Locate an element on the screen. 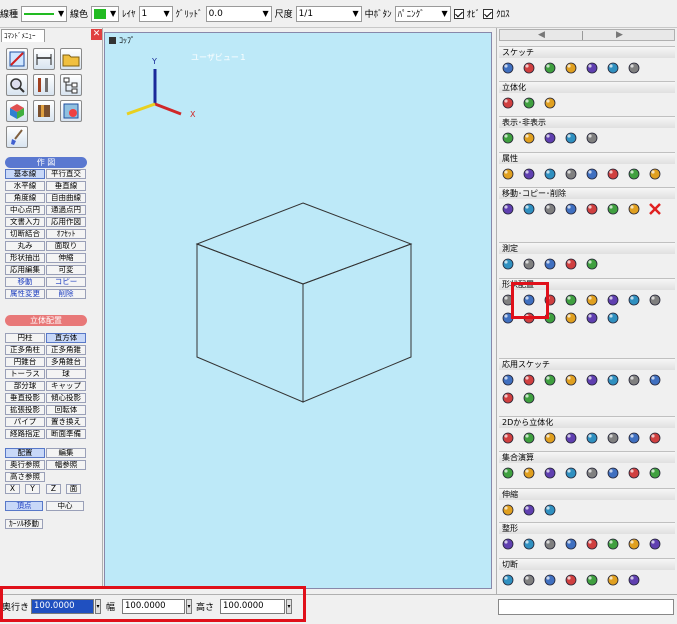 The image size is (677, 624). command-button: キャップ is located at coordinates (66, 386).